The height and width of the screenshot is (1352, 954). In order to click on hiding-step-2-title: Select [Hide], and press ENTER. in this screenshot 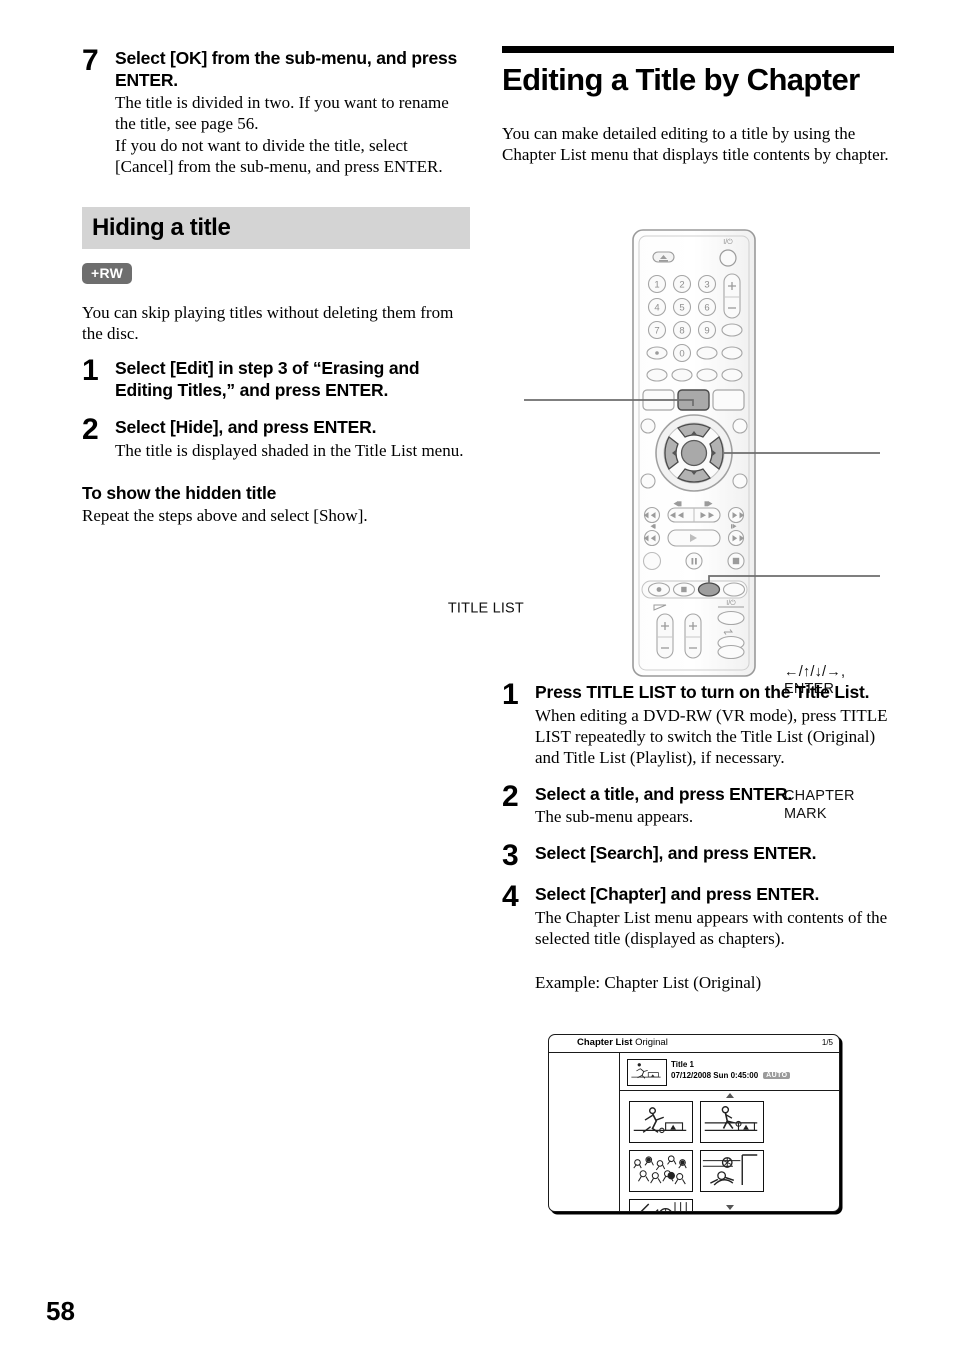, I will do `click(246, 427)`.